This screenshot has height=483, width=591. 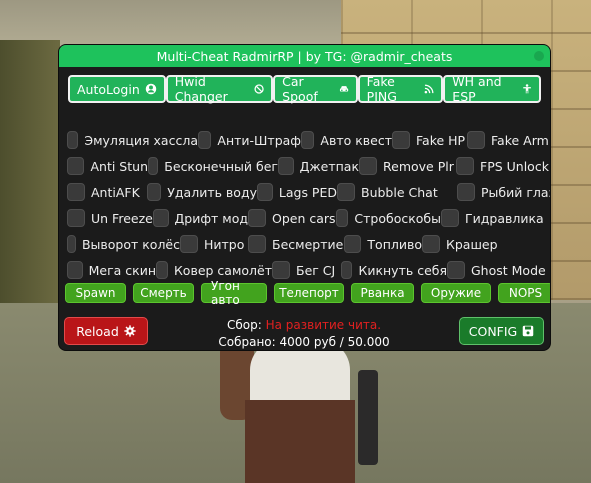 What do you see at coordinates (107, 166) in the screenshot?
I see `option-anti-stun: Anti Stun` at bounding box center [107, 166].